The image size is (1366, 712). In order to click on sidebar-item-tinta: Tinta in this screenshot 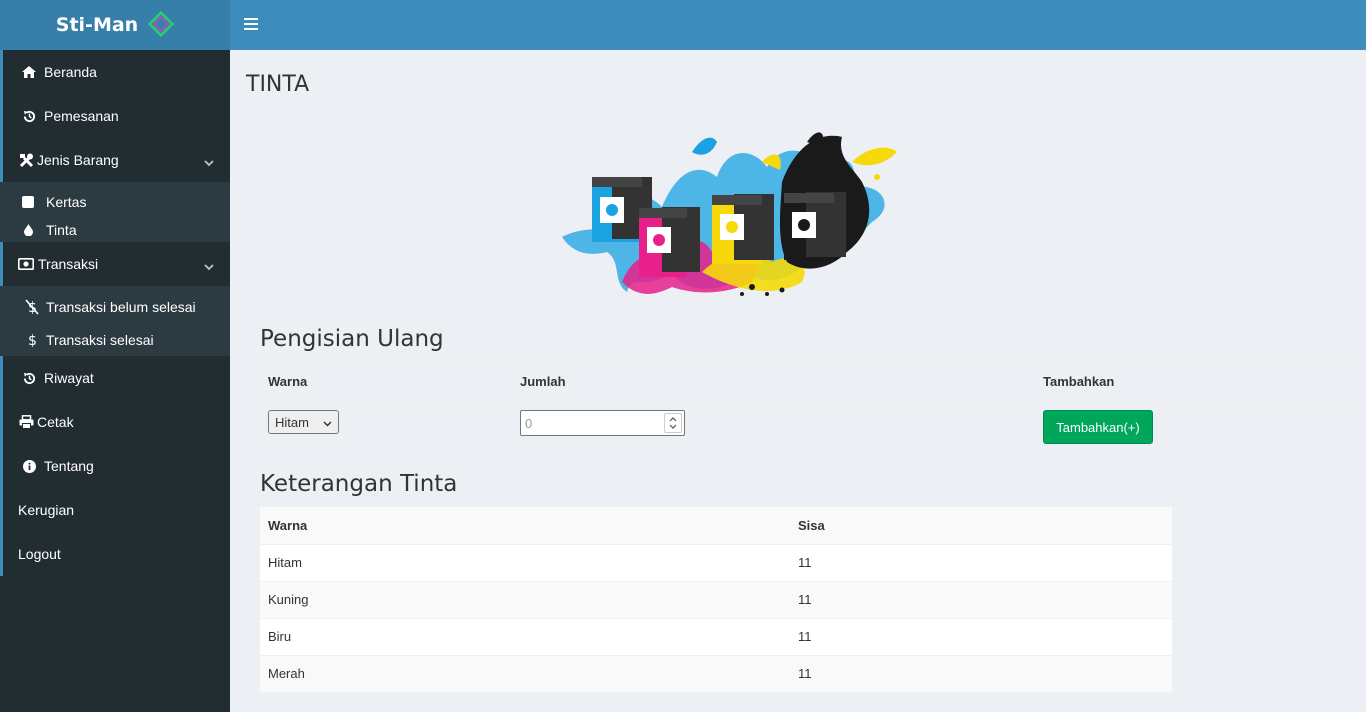, I will do `click(115, 230)`.